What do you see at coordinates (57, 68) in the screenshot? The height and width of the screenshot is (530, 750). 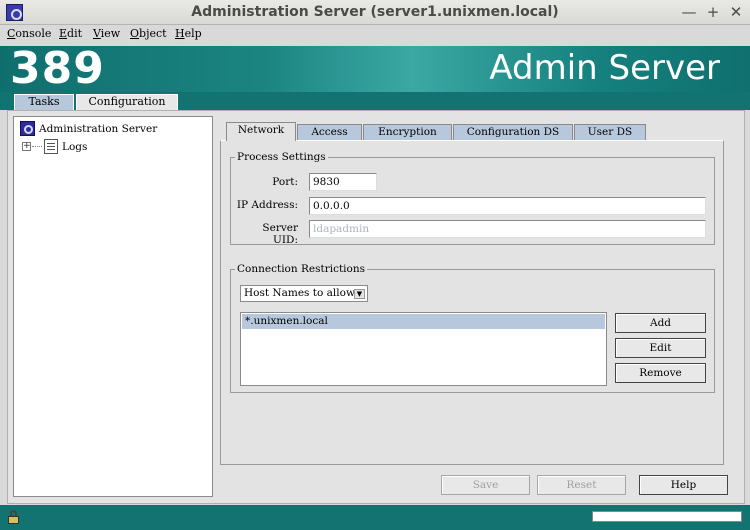 I see `banner-number: 389` at bounding box center [57, 68].